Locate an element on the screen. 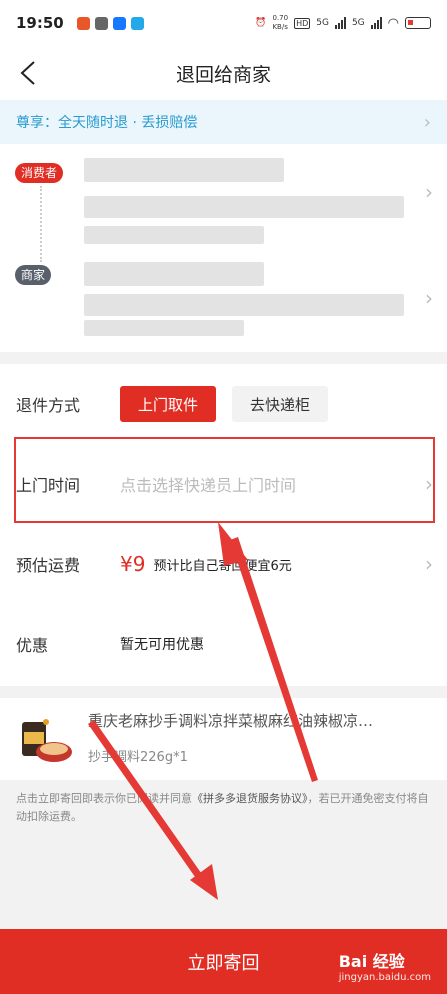 The image size is (447, 994). nav-bar: 退回给商家 is located at coordinates (223, 73).